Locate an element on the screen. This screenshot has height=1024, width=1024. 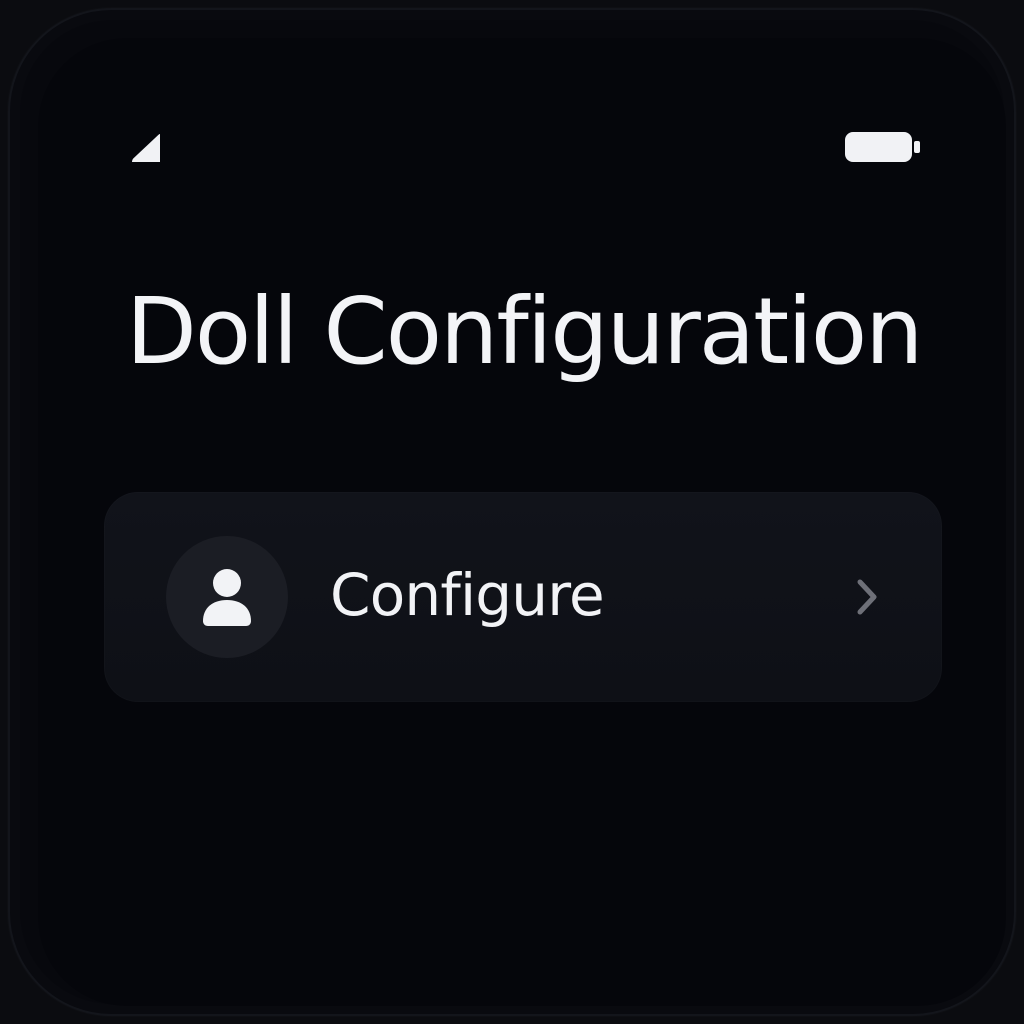
avatar is located at coordinates (227, 597).